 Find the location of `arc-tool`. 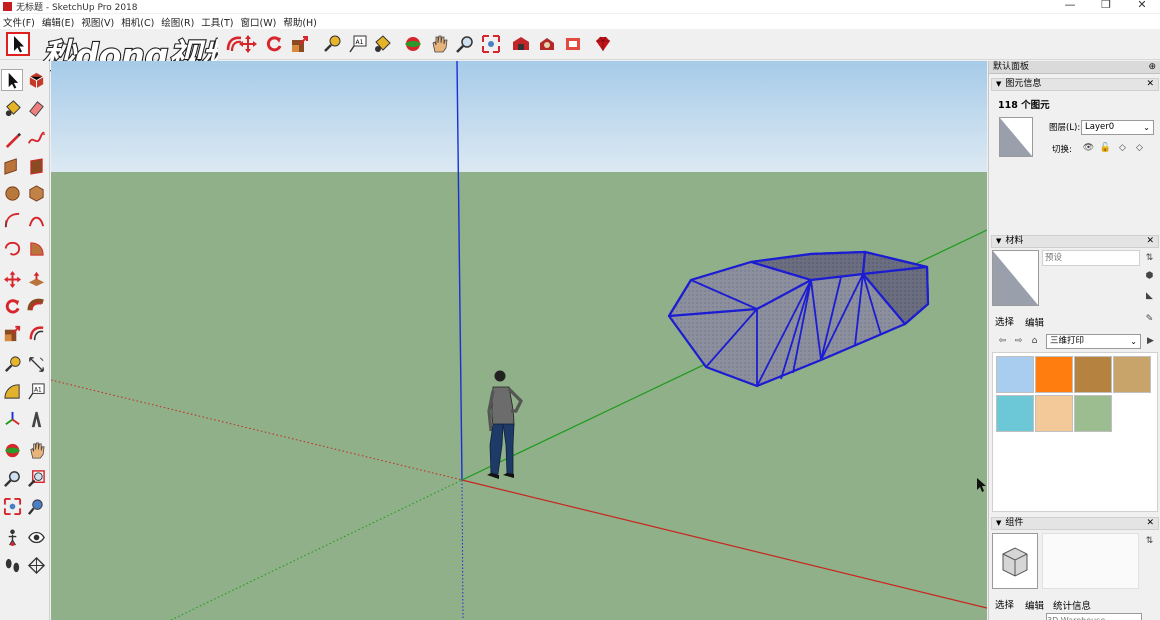

arc-tool is located at coordinates (12, 220).